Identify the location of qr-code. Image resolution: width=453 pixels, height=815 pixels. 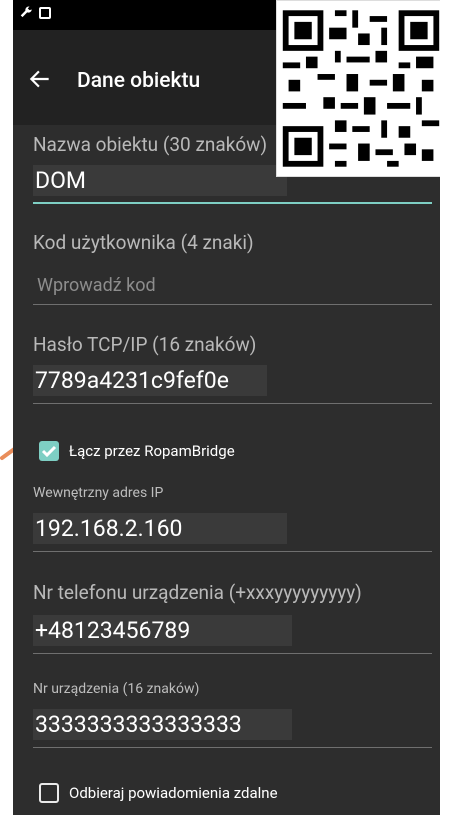
(358, 88).